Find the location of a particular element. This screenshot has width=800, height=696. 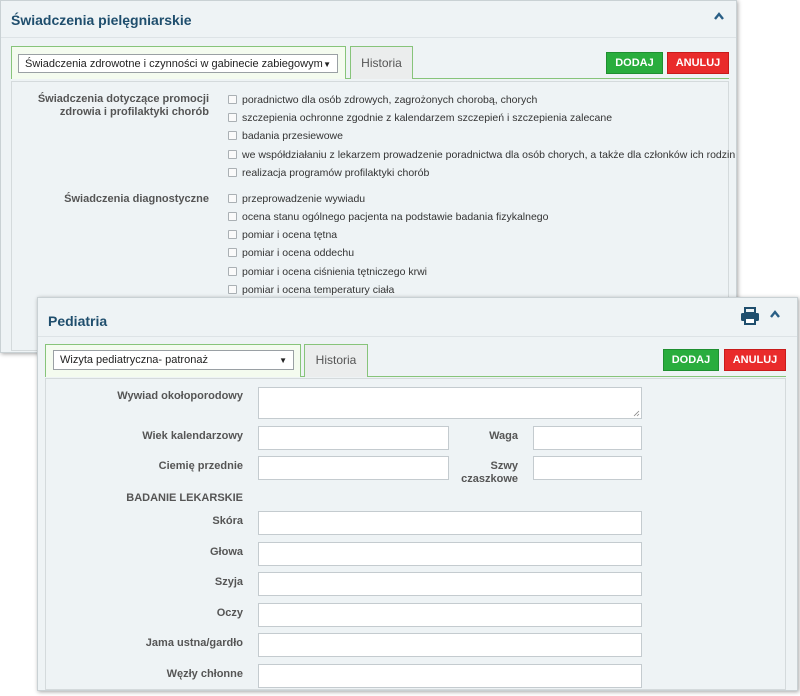

label-head: Głowa is located at coordinates (226, 552).